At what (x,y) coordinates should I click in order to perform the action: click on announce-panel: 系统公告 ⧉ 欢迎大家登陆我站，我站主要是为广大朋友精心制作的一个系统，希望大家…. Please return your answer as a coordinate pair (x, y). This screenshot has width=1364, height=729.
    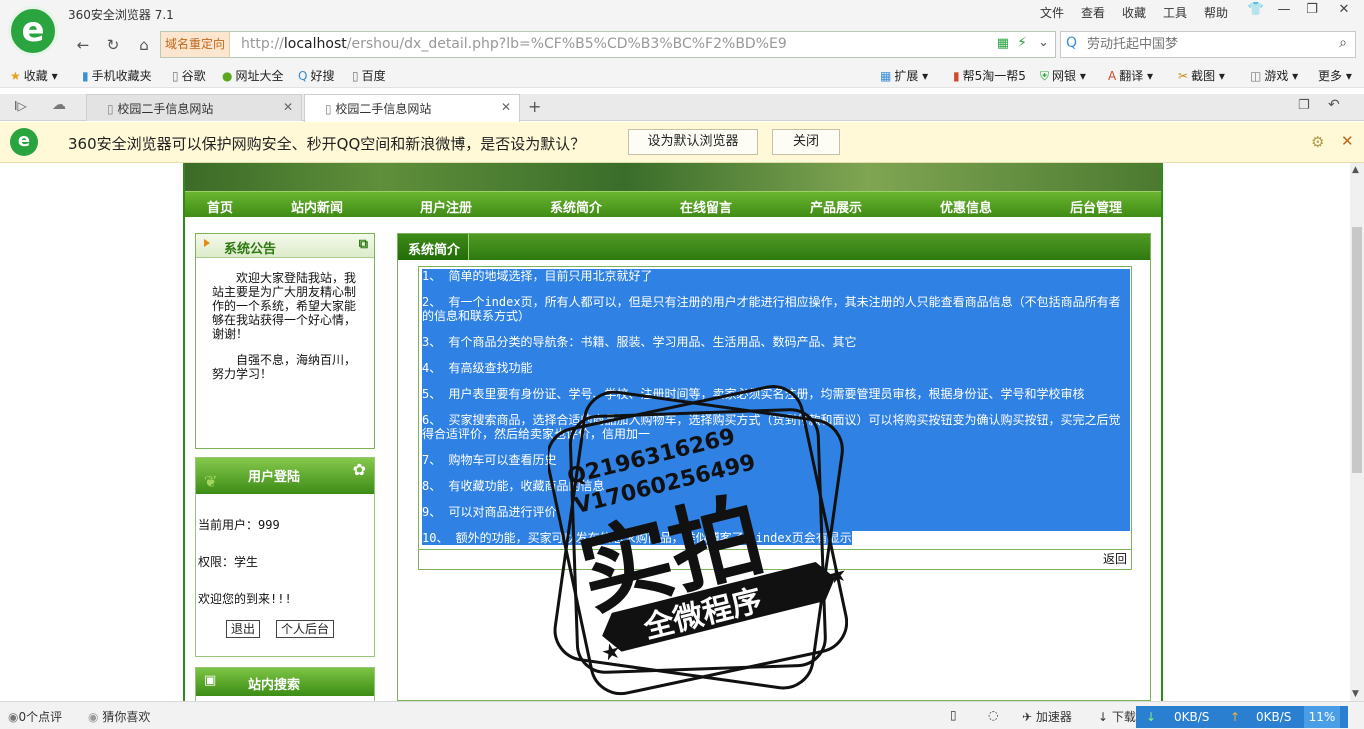
    Looking at the image, I should click on (285, 341).